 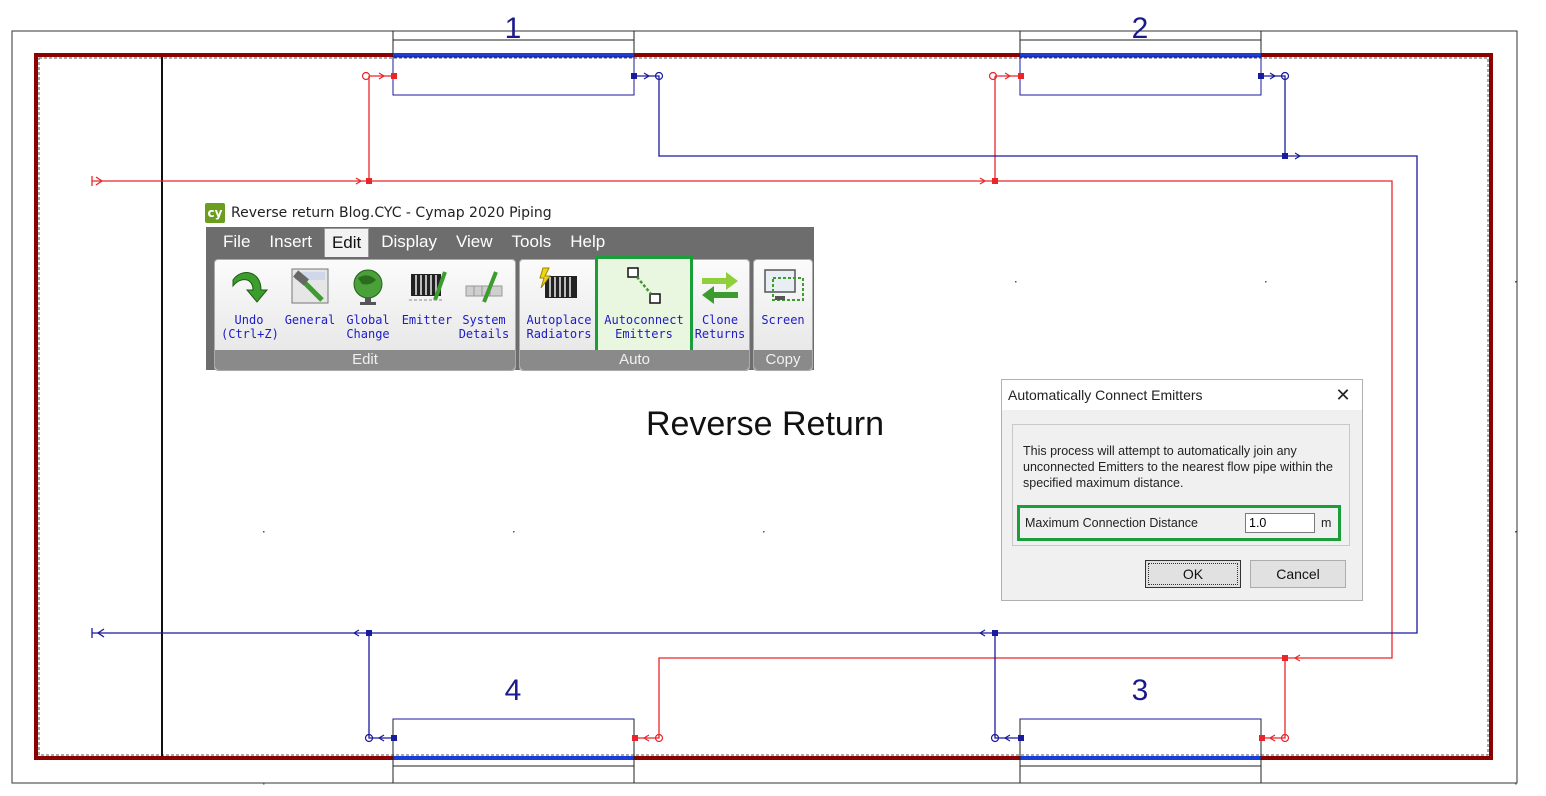 What do you see at coordinates (559, 303) in the screenshot?
I see `autoplace-radiators-button: Autoplace Radiators` at bounding box center [559, 303].